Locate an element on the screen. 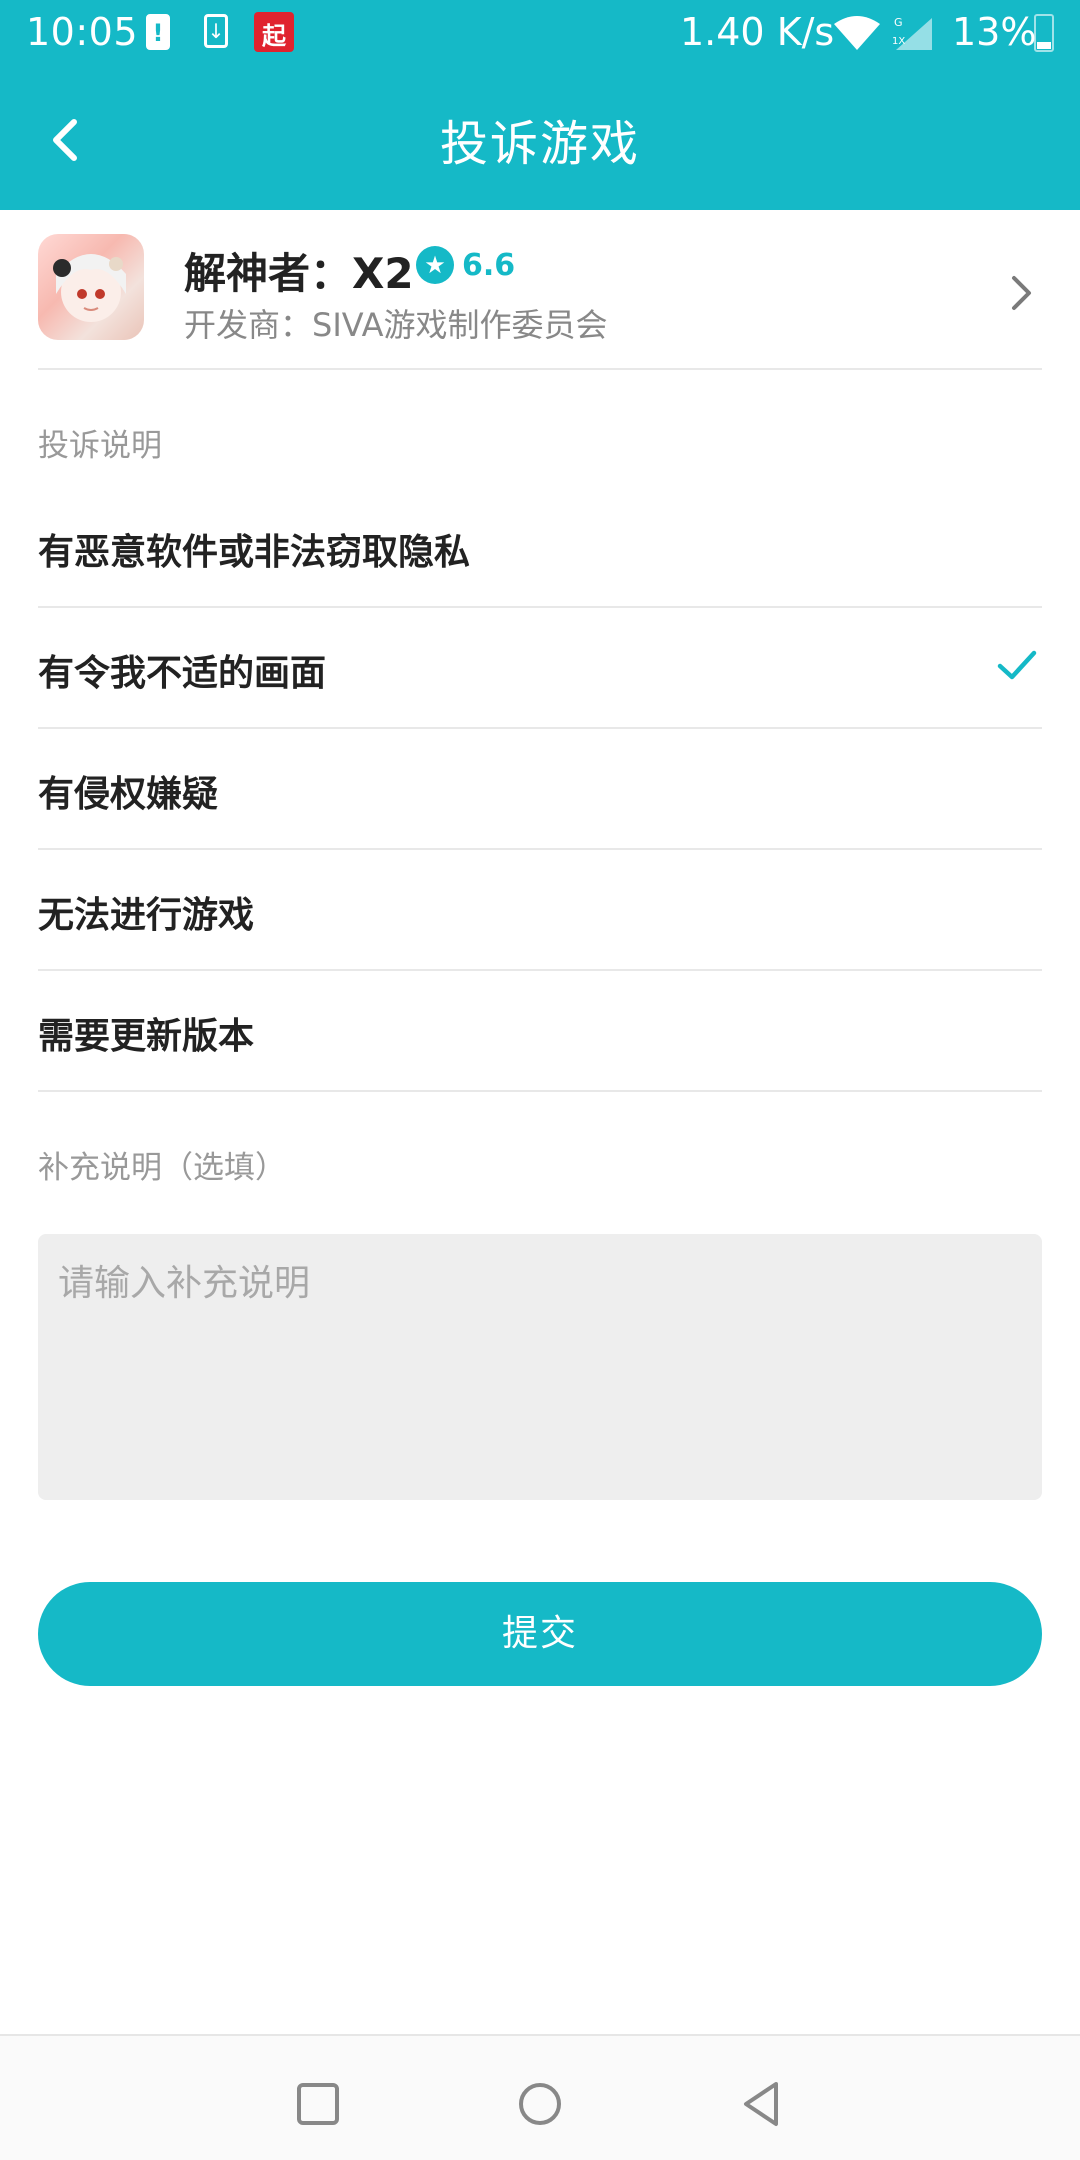  download-icon: ↓ is located at coordinates (216, 31).